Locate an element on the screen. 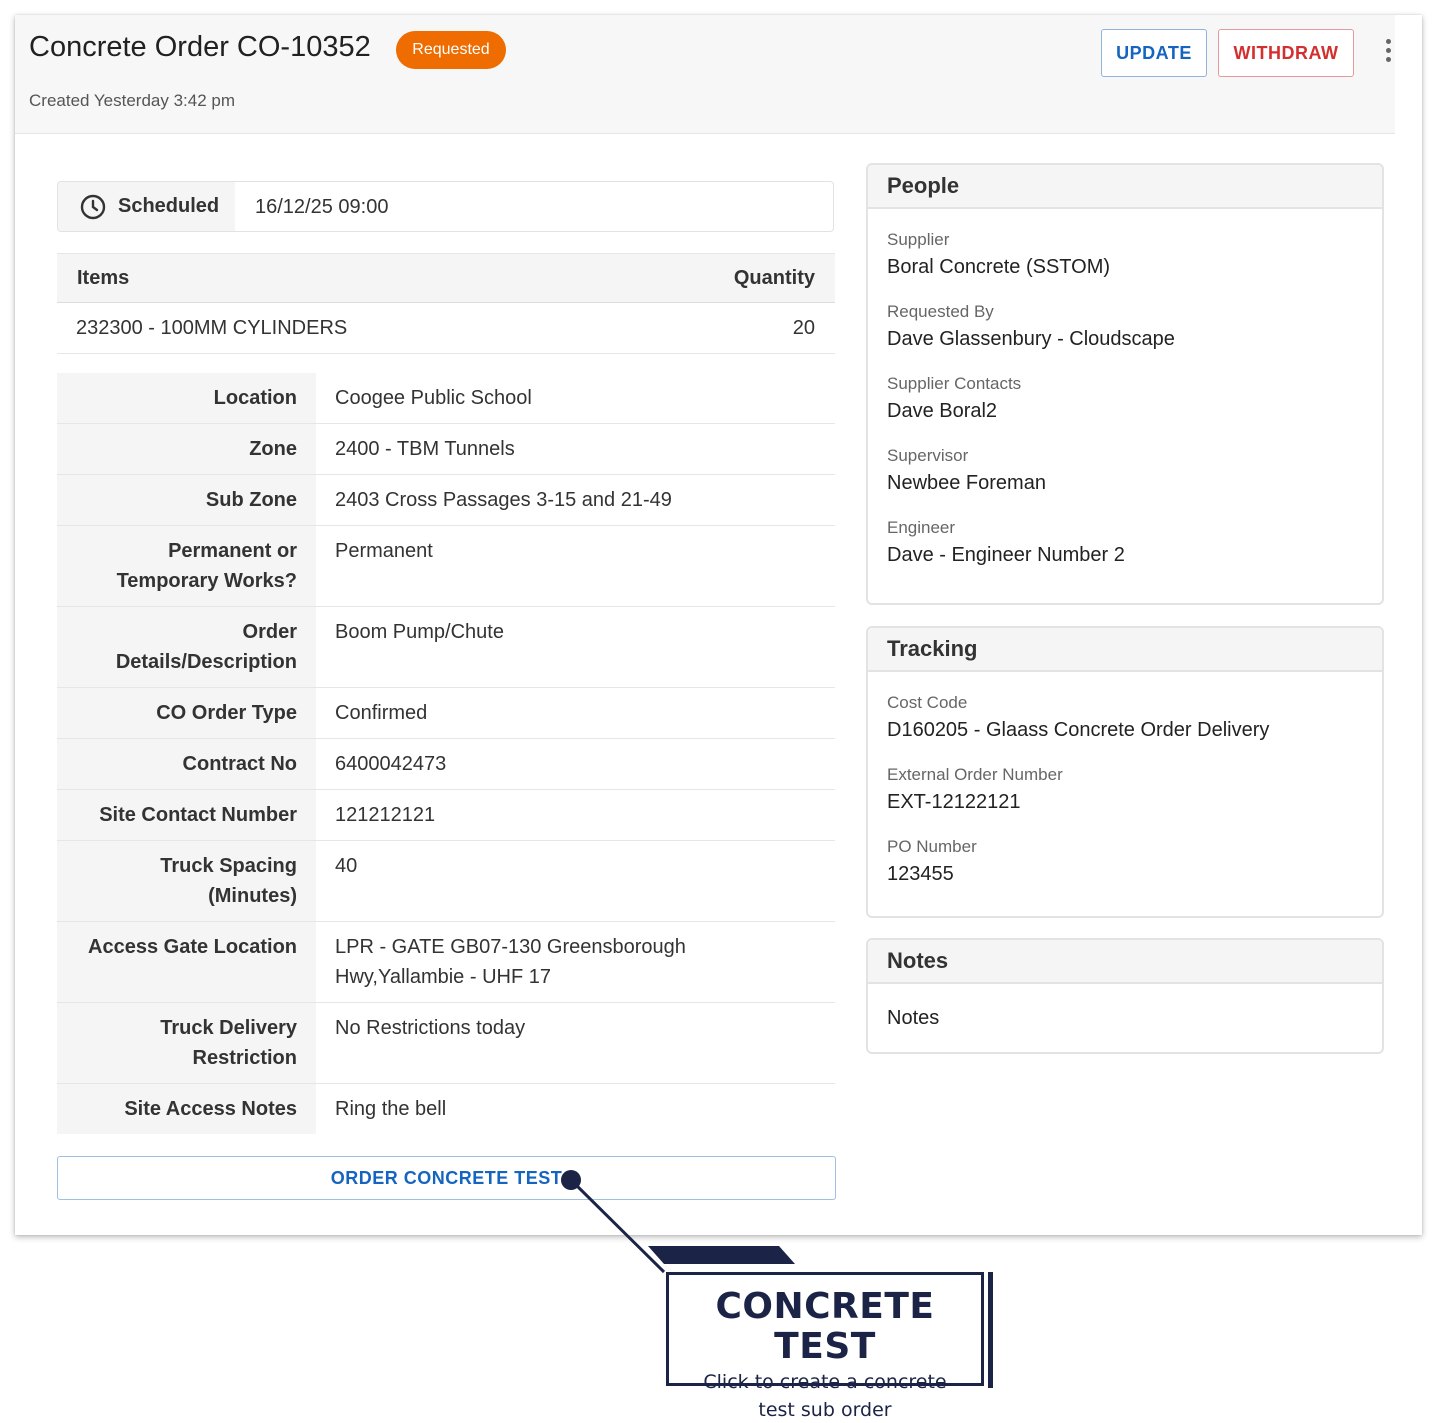  callout-anchor-dot is located at coordinates (571, 1180).